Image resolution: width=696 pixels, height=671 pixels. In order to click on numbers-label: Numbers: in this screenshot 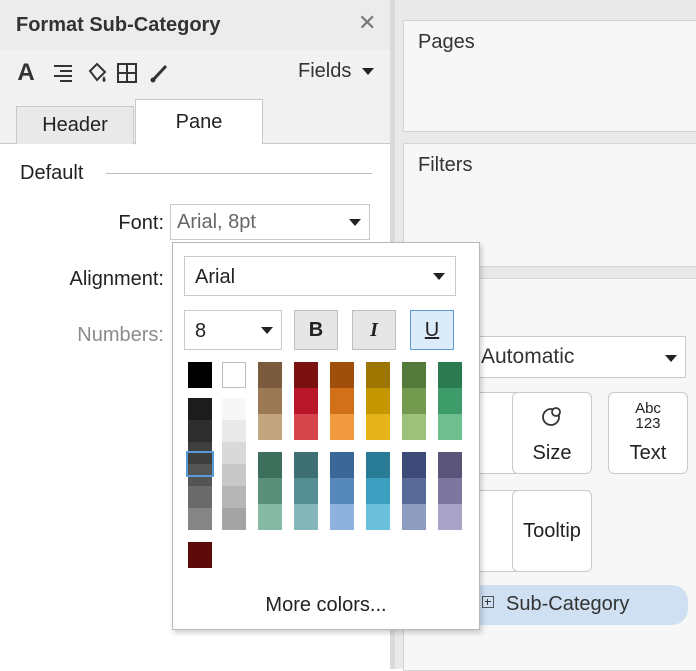, I will do `click(120, 335)`.